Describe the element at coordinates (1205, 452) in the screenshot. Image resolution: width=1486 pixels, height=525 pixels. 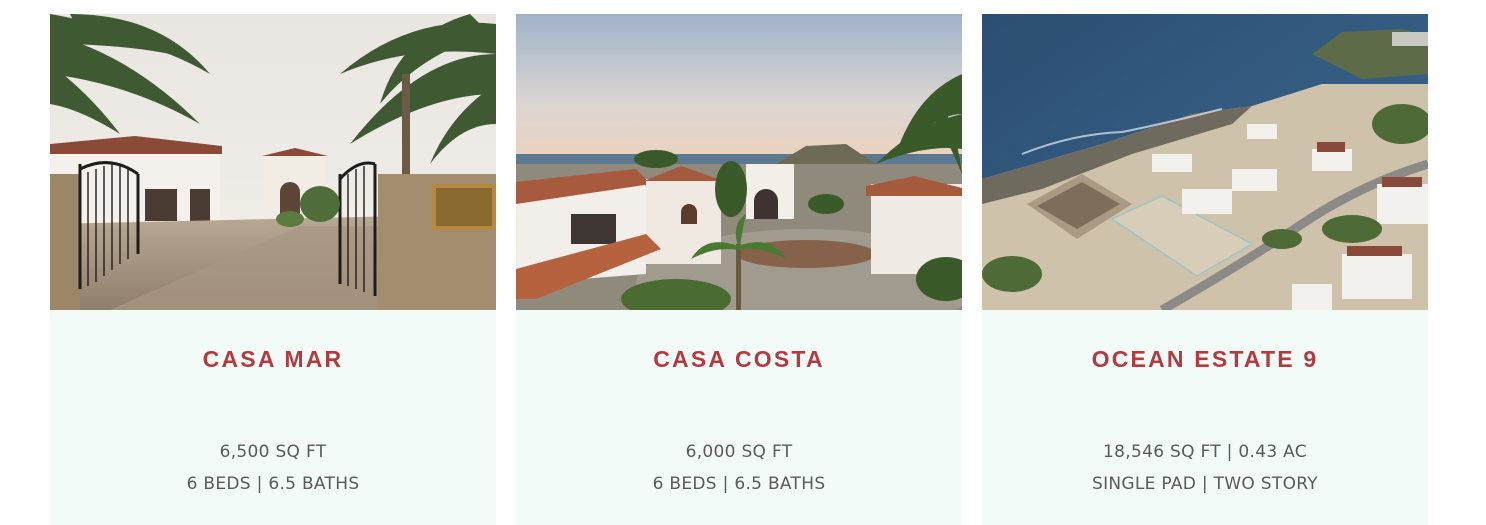
I see `listing-size: 18,546 SQ FT | 0.43 AC` at that location.